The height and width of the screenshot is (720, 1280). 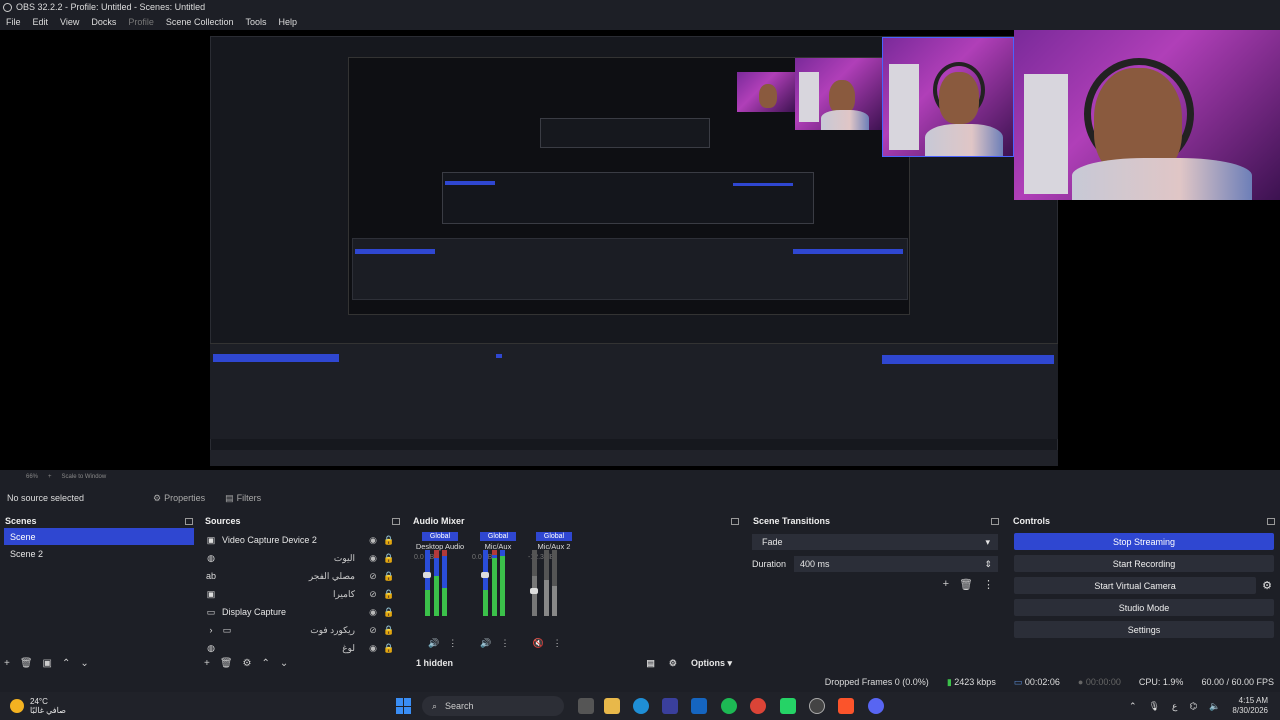 What do you see at coordinates (988, 584) in the screenshot?
I see `more-icon: ⋮` at bounding box center [988, 584].